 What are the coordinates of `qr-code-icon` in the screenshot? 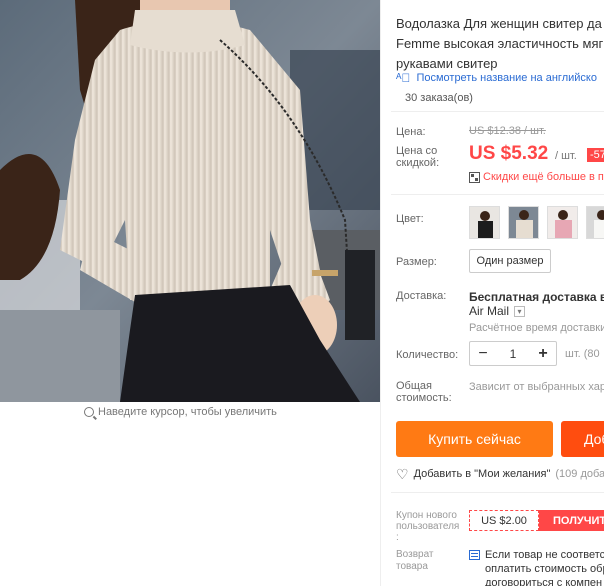 It's located at (474, 177).